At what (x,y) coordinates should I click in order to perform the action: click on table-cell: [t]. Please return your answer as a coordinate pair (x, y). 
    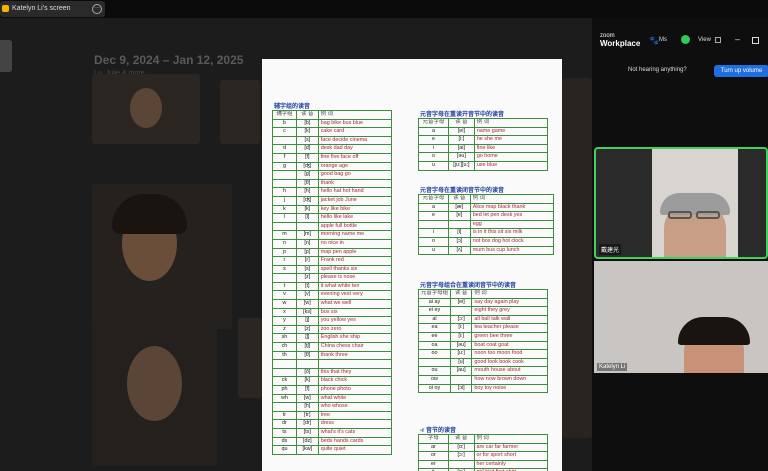
    Looking at the image, I should click on (307, 286).